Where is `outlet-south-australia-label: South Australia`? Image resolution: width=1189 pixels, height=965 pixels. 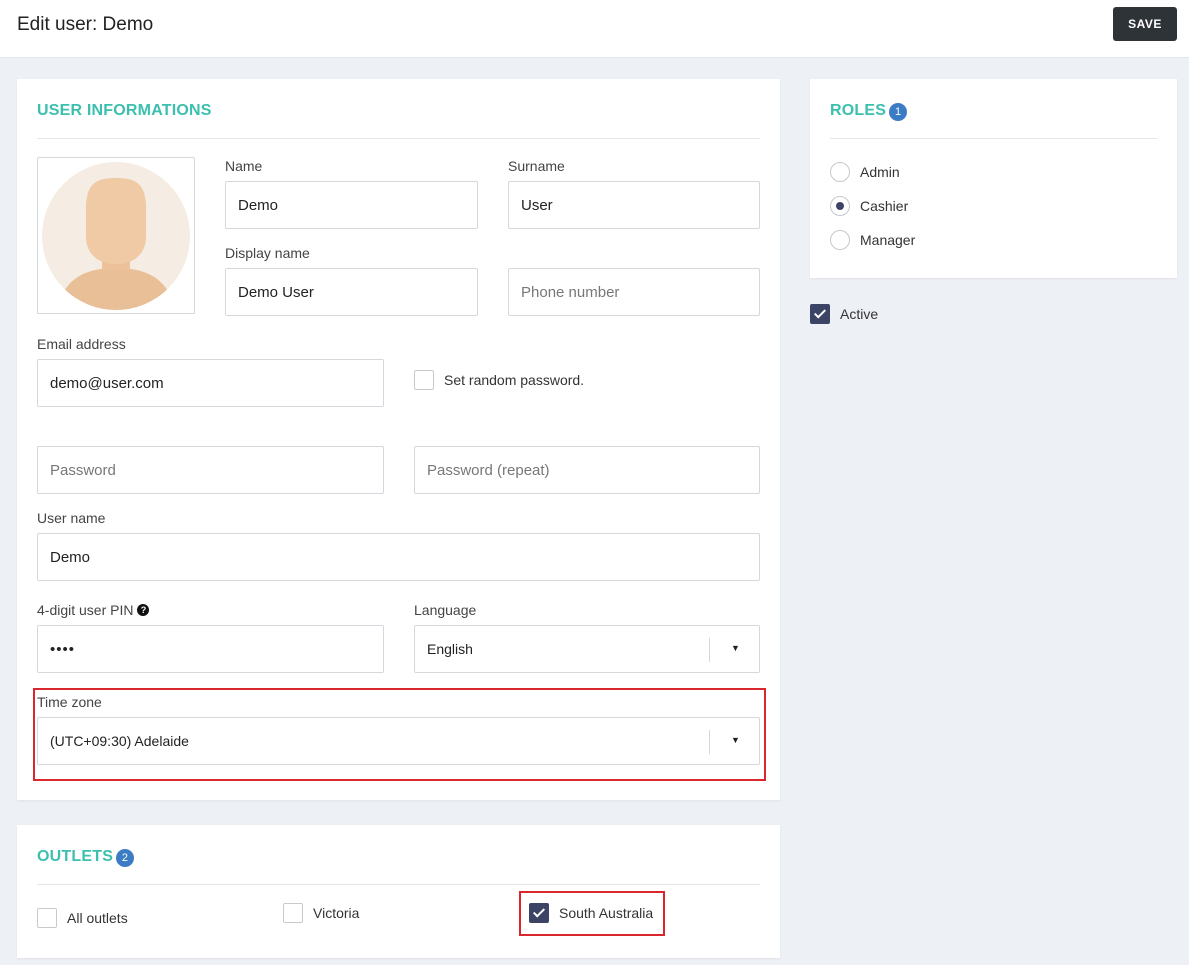
outlet-south-australia-label: South Australia is located at coordinates (606, 913).